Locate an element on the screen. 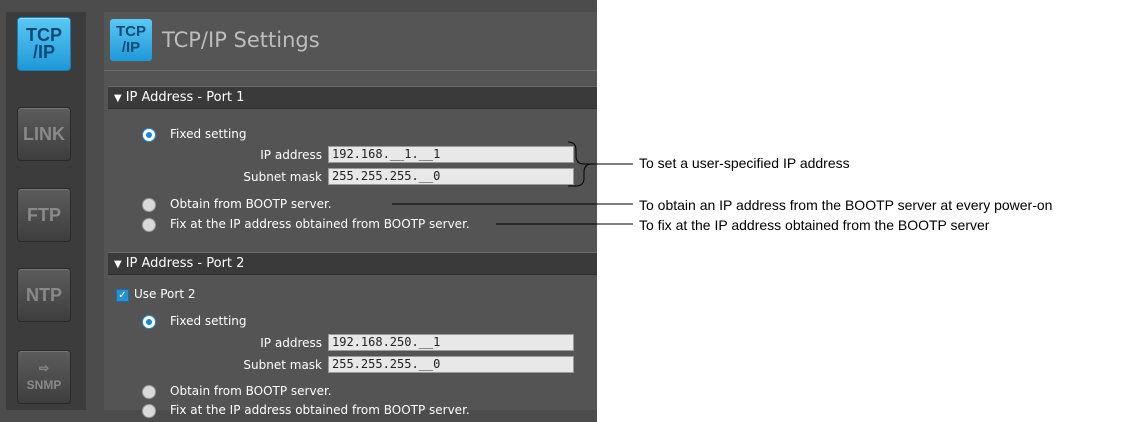  annotation-user-ip: To set a user-specified IP address is located at coordinates (744, 163).